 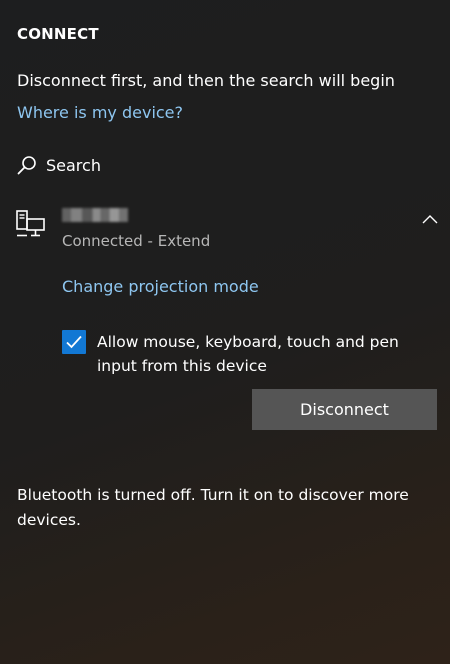 What do you see at coordinates (26, 165) in the screenshot?
I see `search-icon` at bounding box center [26, 165].